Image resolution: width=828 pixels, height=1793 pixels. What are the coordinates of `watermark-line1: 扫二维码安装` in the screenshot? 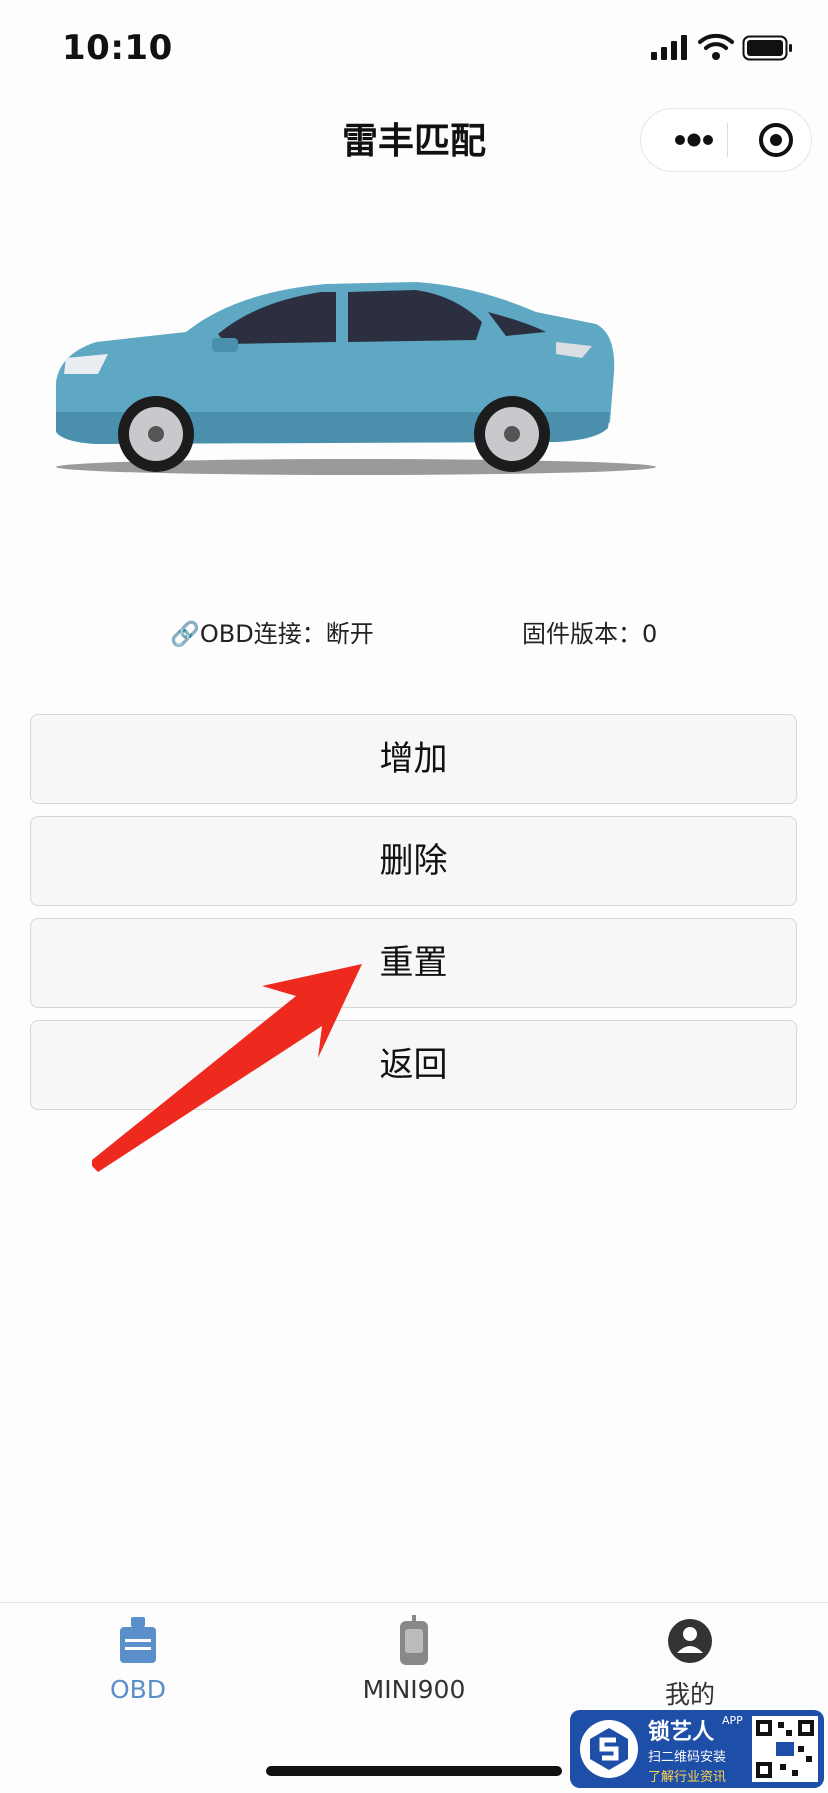 It's located at (687, 1757).